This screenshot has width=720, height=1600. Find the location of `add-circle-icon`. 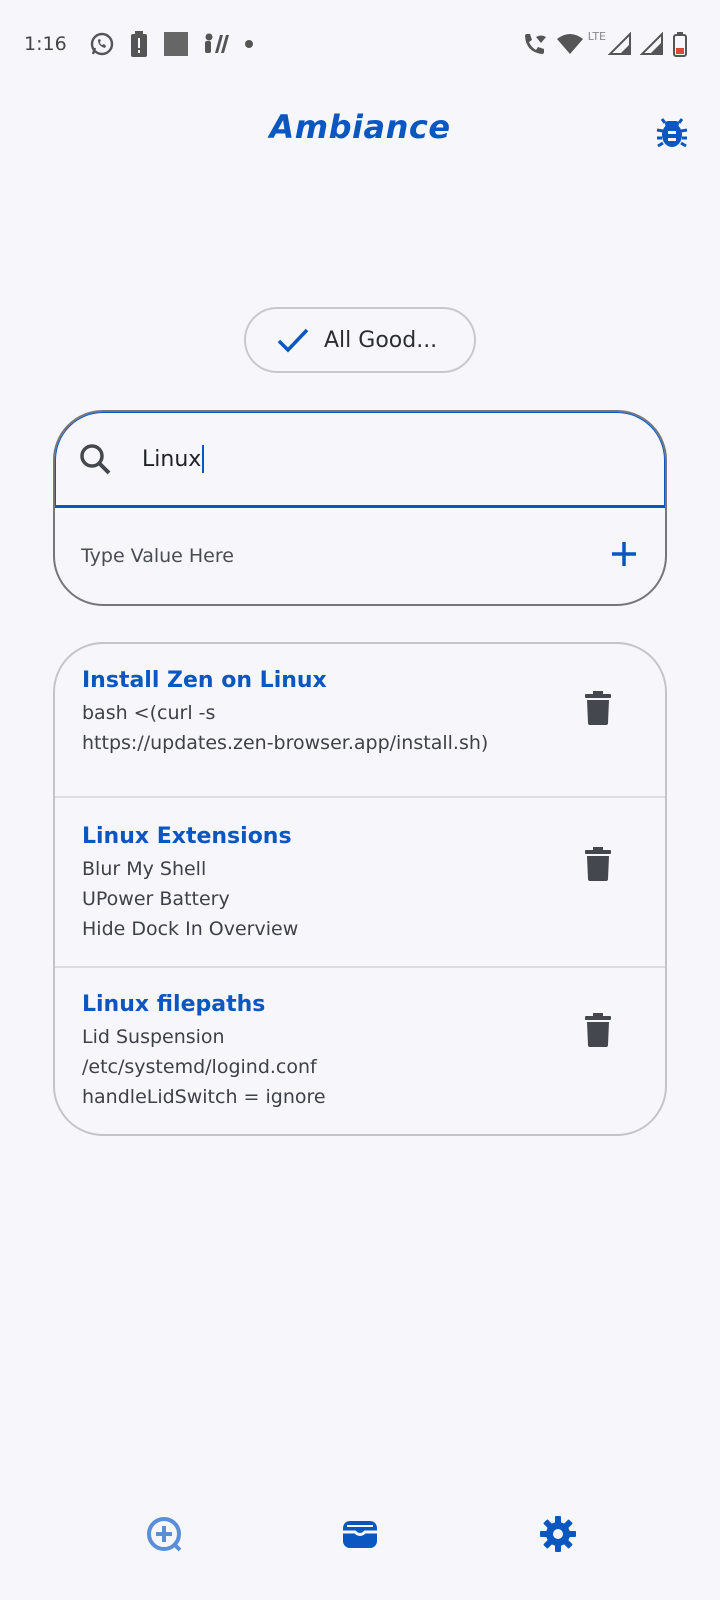

add-circle-icon is located at coordinates (164, 1534).